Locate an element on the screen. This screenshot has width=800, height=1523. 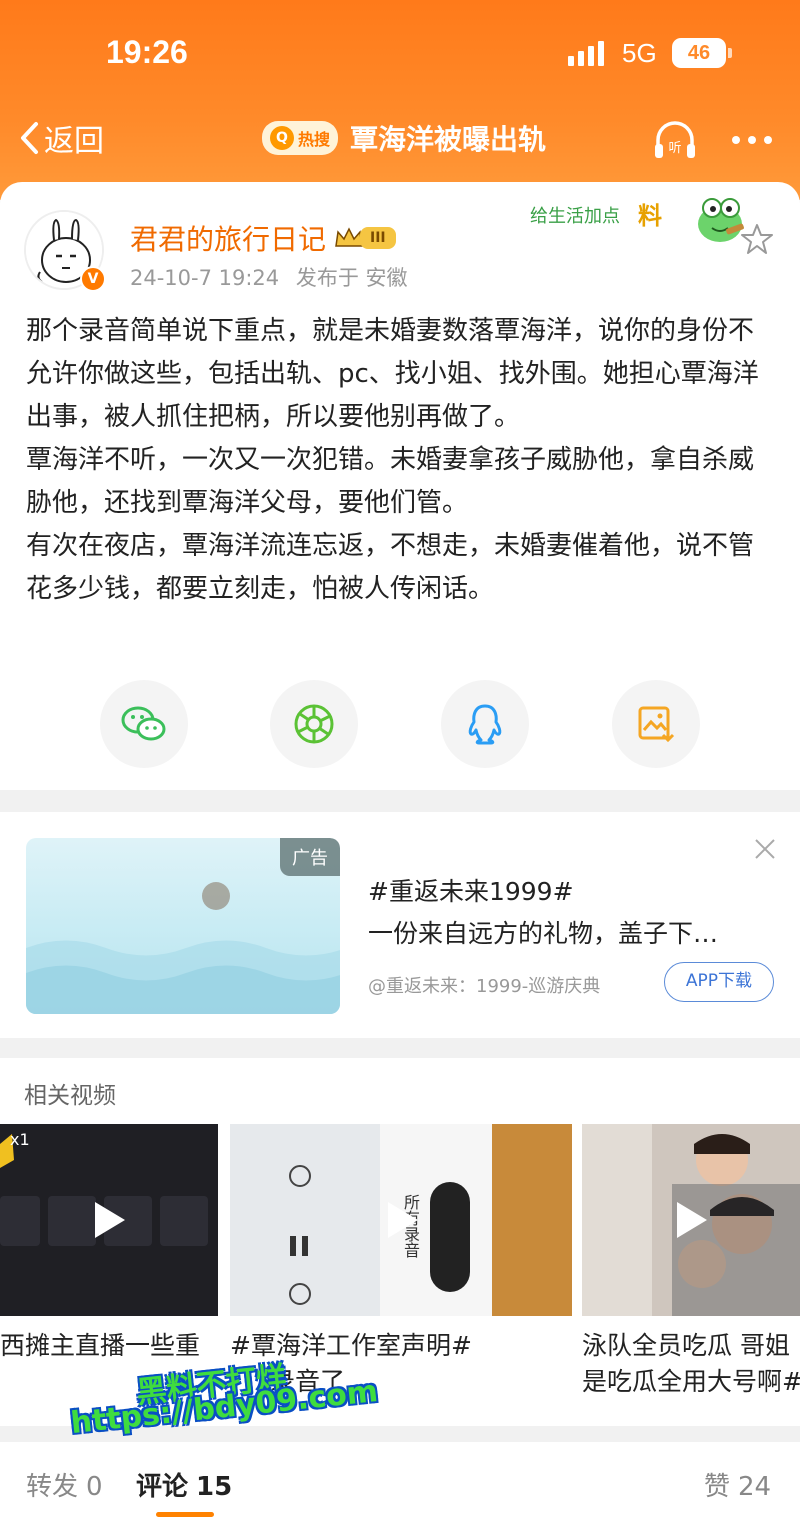
ad-source: @重返未来：1999-巡游庆典 is located at coordinates (484, 985).